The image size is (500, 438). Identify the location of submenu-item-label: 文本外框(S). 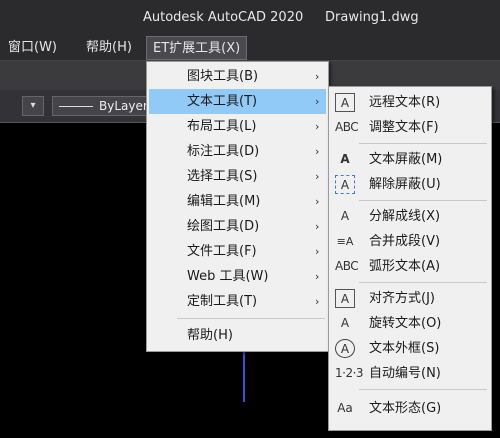
(404, 348).